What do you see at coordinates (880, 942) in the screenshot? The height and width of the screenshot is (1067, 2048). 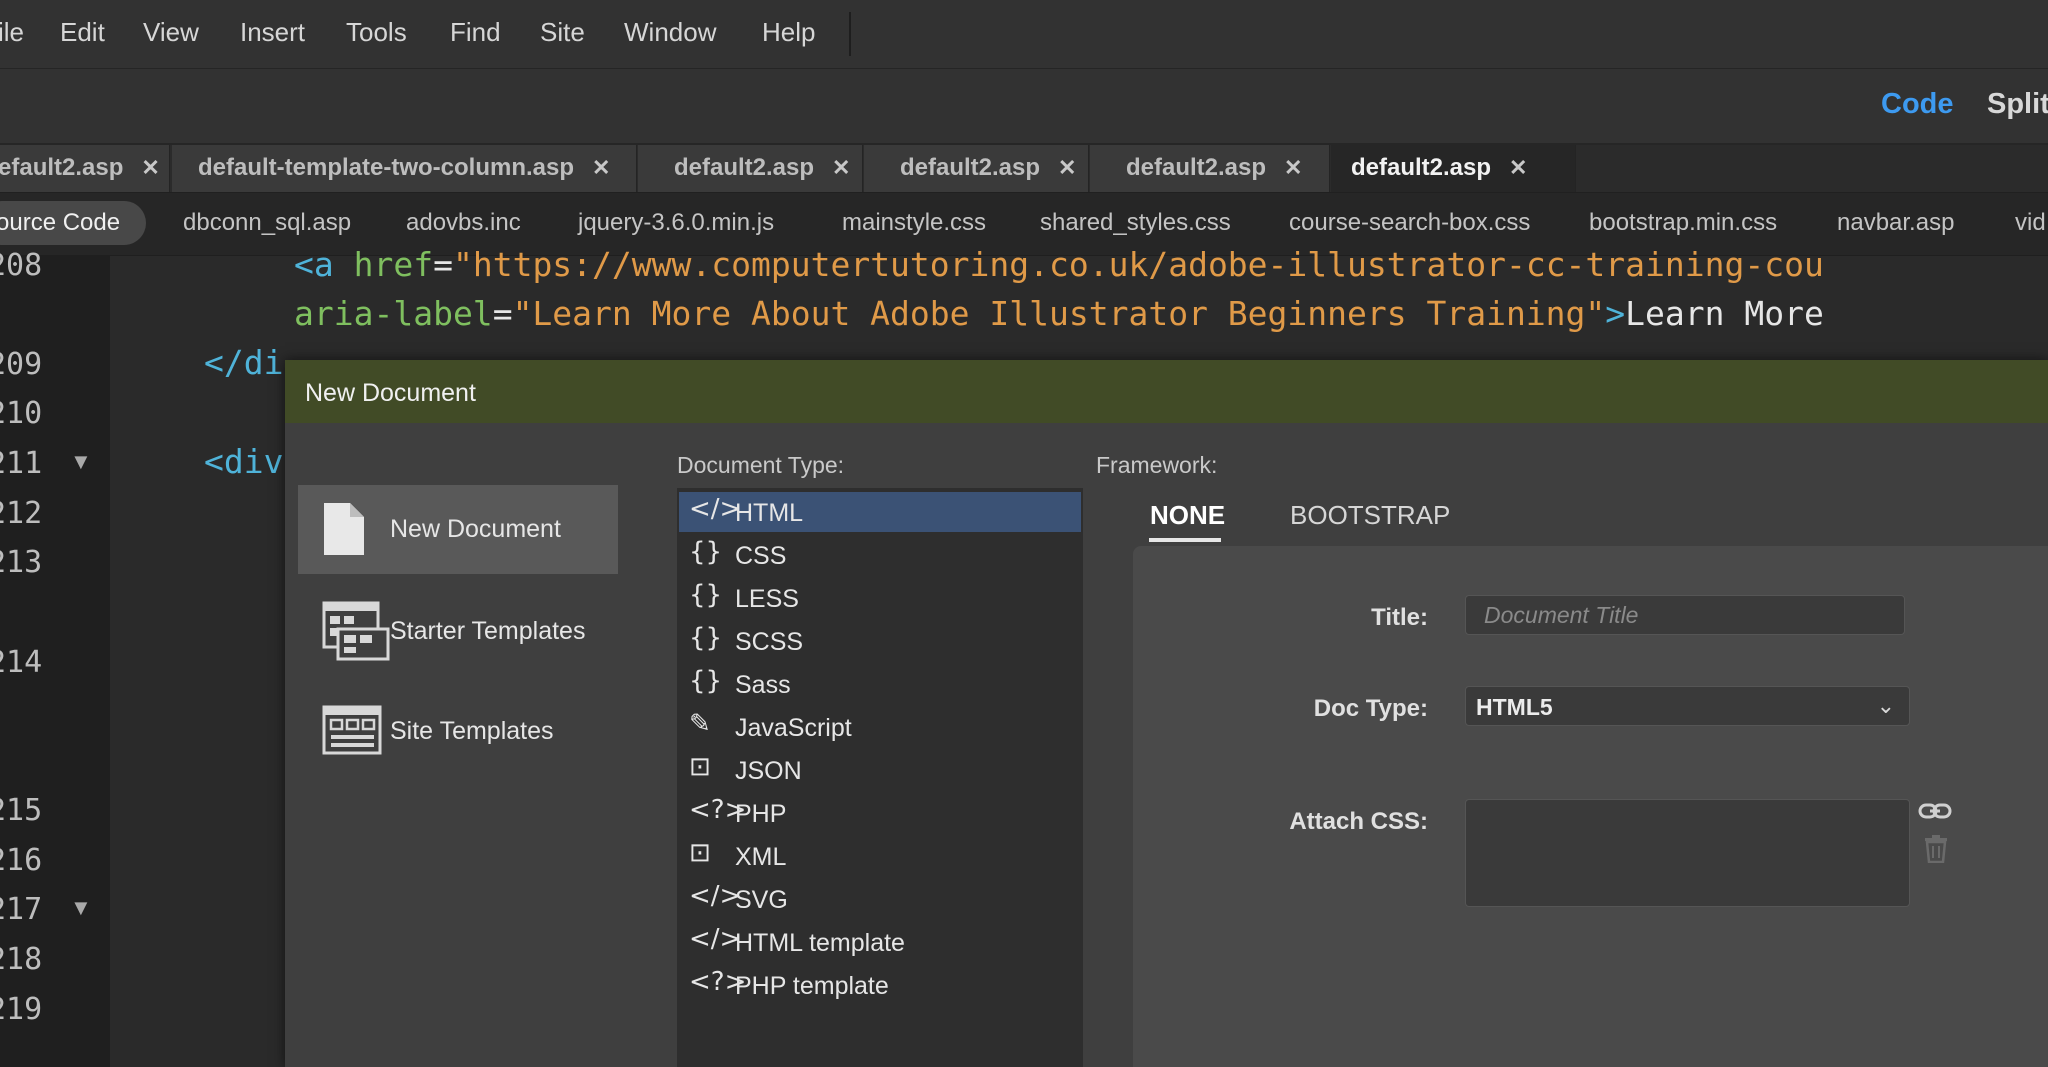 I see `doc-type-html-template: </> HTML template` at bounding box center [880, 942].